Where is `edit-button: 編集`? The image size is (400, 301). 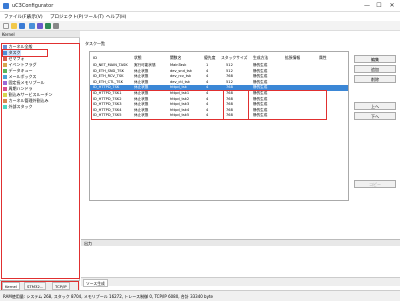 edit-button: 編集 is located at coordinates (375, 59).